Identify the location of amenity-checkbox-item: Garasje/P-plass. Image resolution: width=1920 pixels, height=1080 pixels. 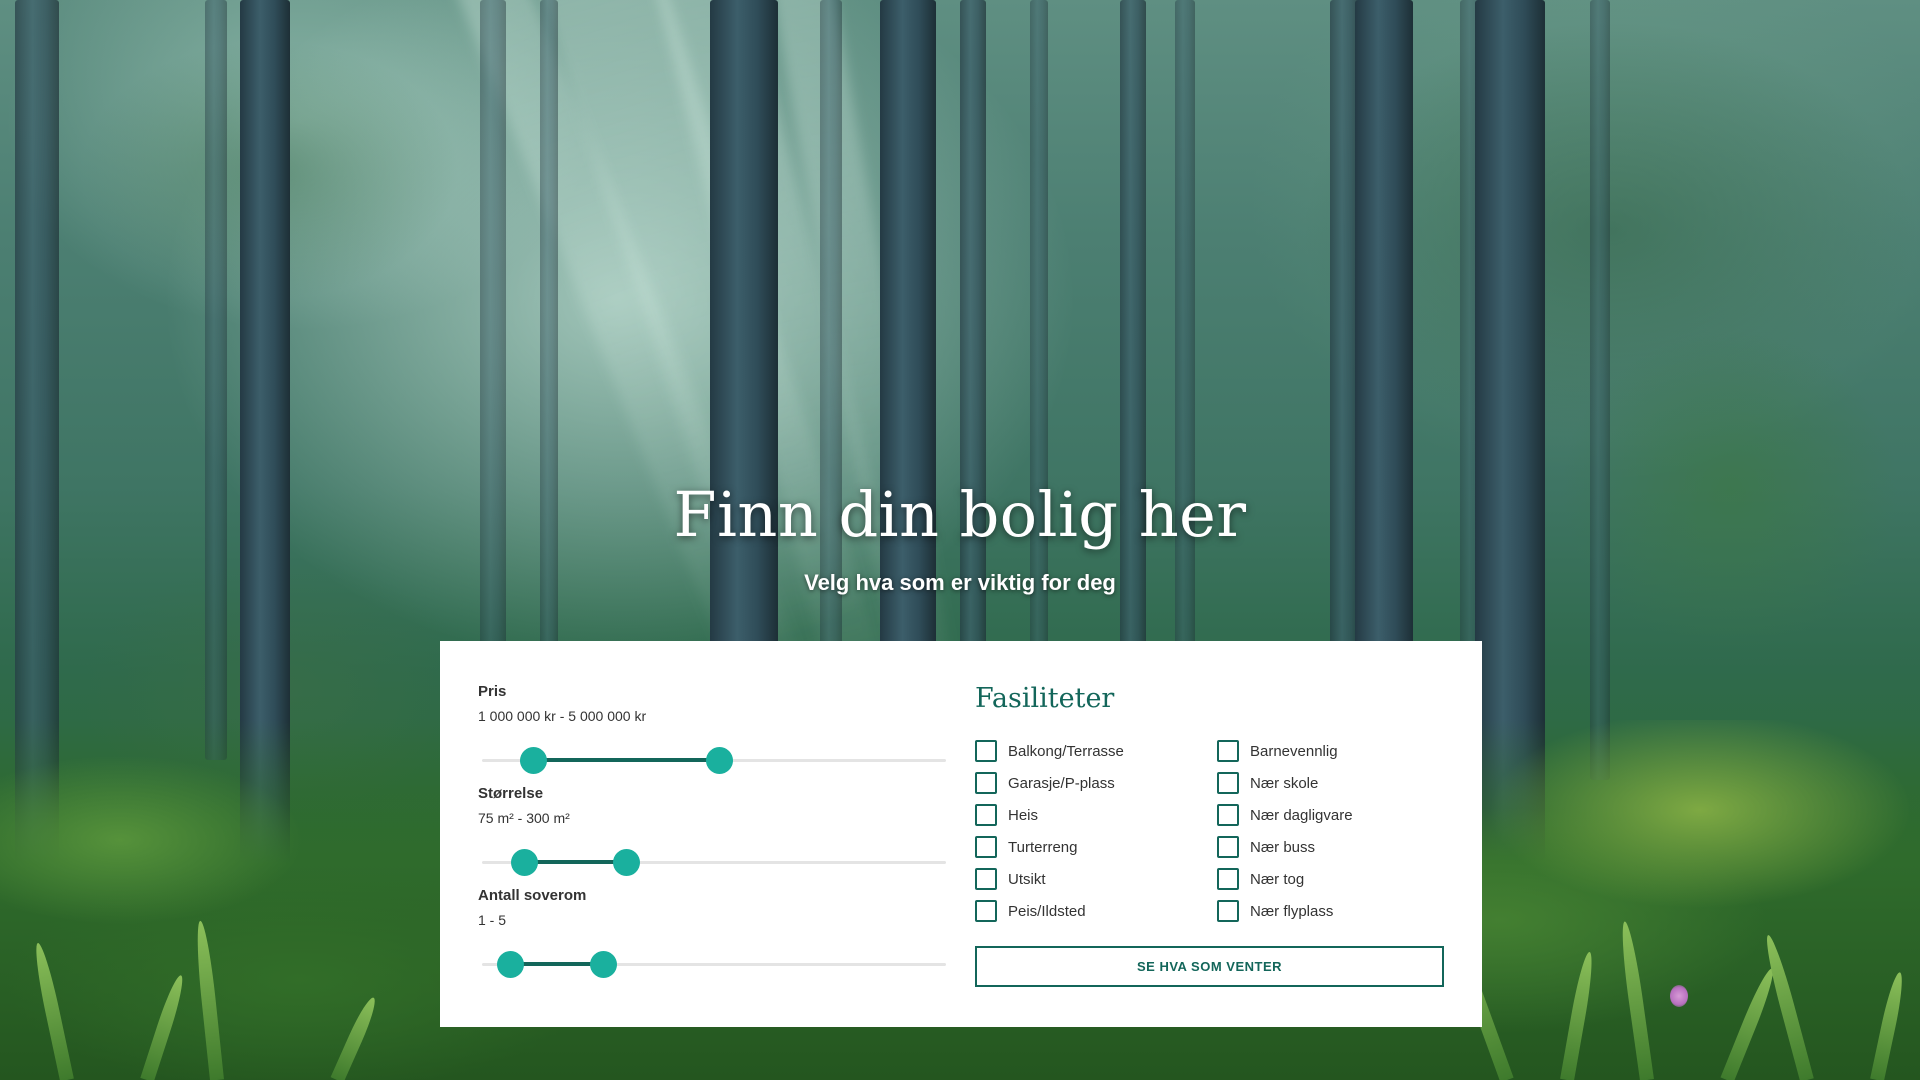
(1095, 783).